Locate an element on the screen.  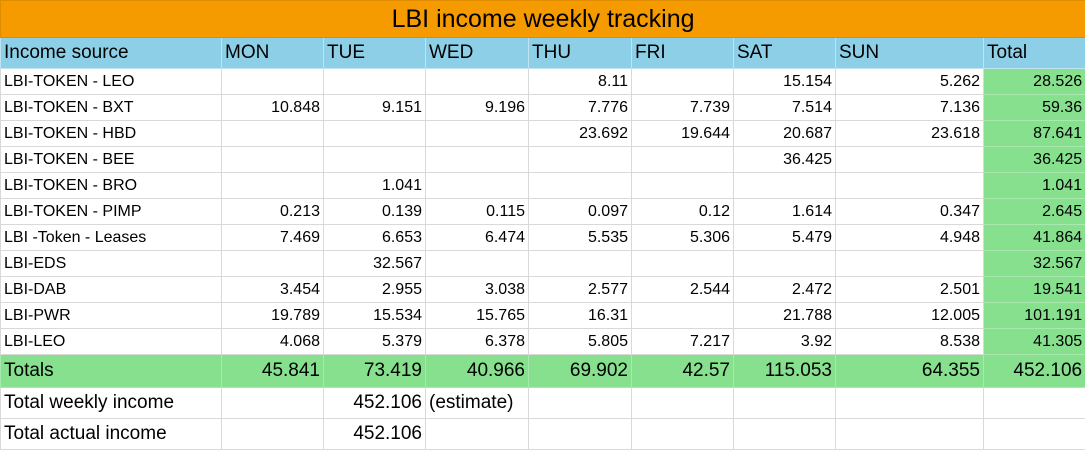
income-source-cell: LBI-TOKEN - BEE is located at coordinates (111, 159).